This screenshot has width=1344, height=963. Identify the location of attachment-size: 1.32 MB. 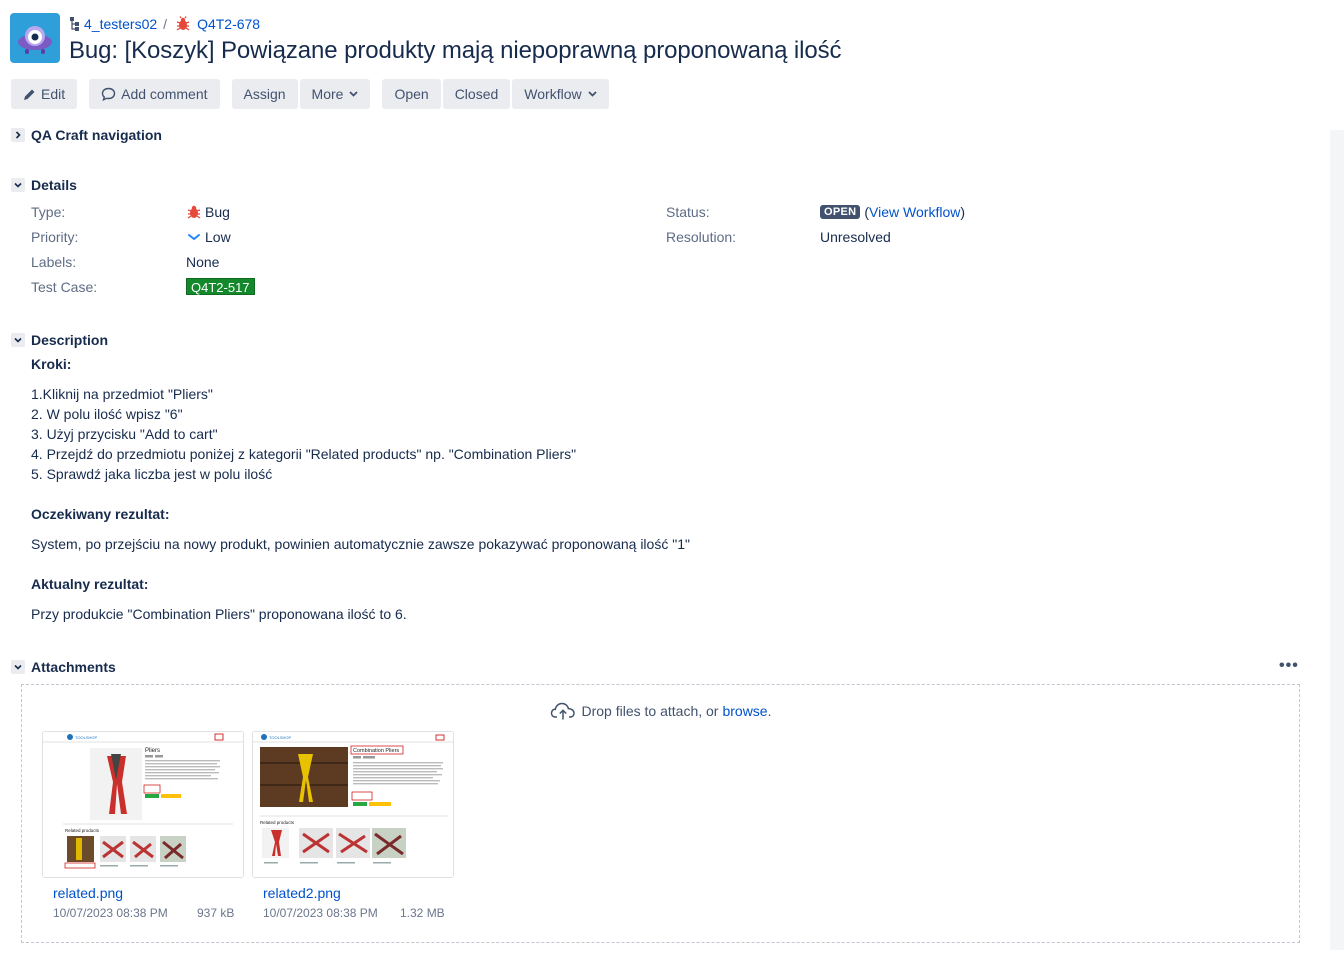
(422, 913).